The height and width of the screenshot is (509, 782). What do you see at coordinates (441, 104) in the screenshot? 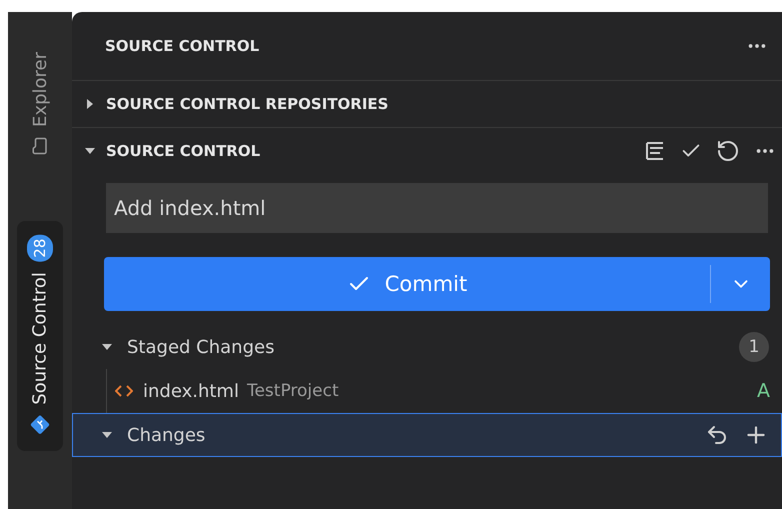
I see `section-title: SOURCE CONTROL REPOSITORIES` at bounding box center [441, 104].